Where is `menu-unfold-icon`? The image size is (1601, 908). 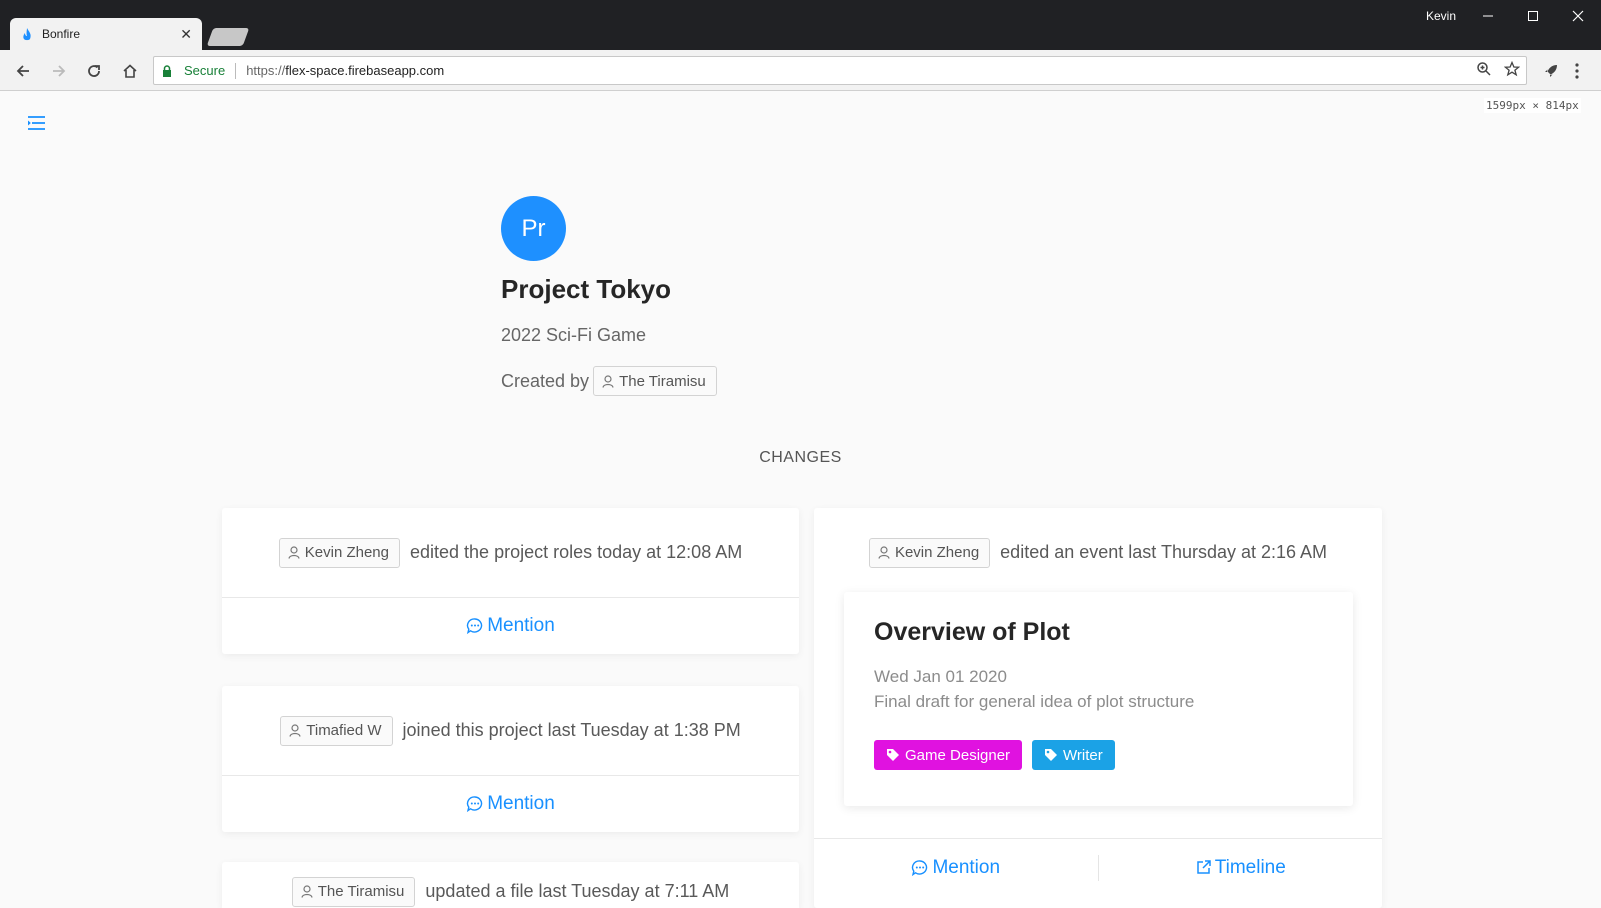 menu-unfold-icon is located at coordinates (37, 123).